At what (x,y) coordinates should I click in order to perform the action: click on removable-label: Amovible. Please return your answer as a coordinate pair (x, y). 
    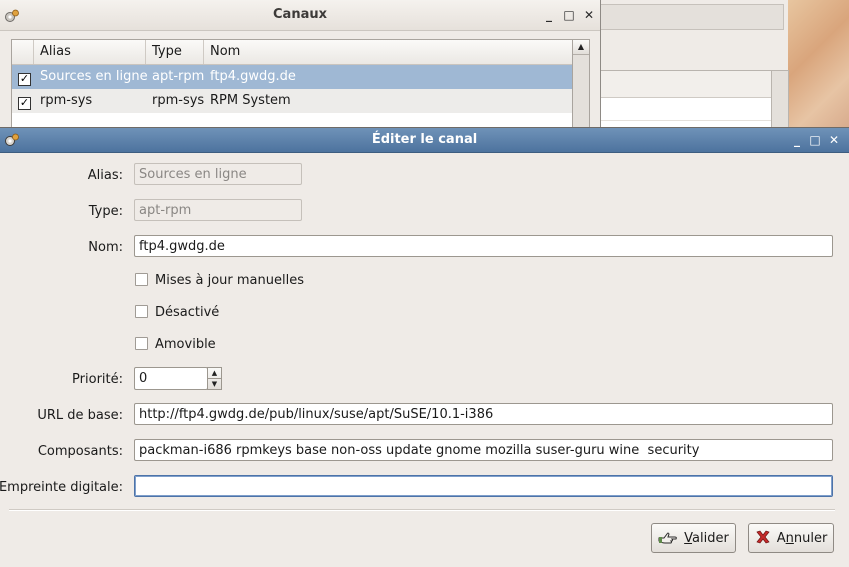
    Looking at the image, I should click on (185, 344).